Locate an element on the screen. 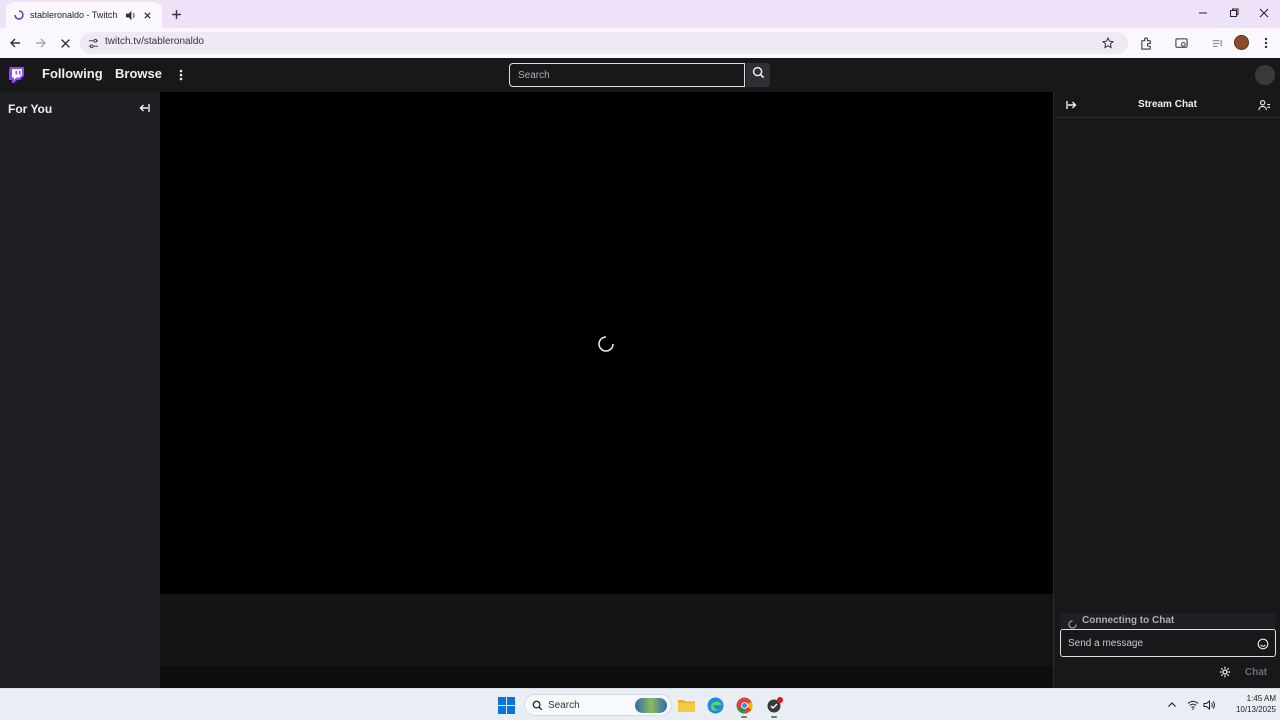  site-info-icon is located at coordinates (93, 43).